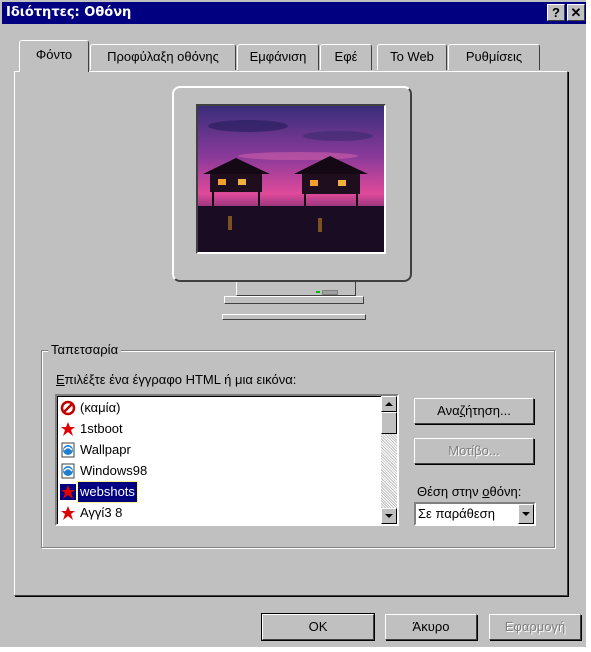  I want to click on arrow-down-icon, so click(389, 516).